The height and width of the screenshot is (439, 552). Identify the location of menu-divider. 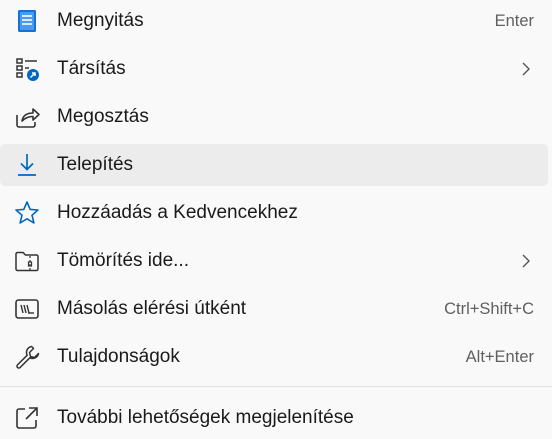
(276, 386).